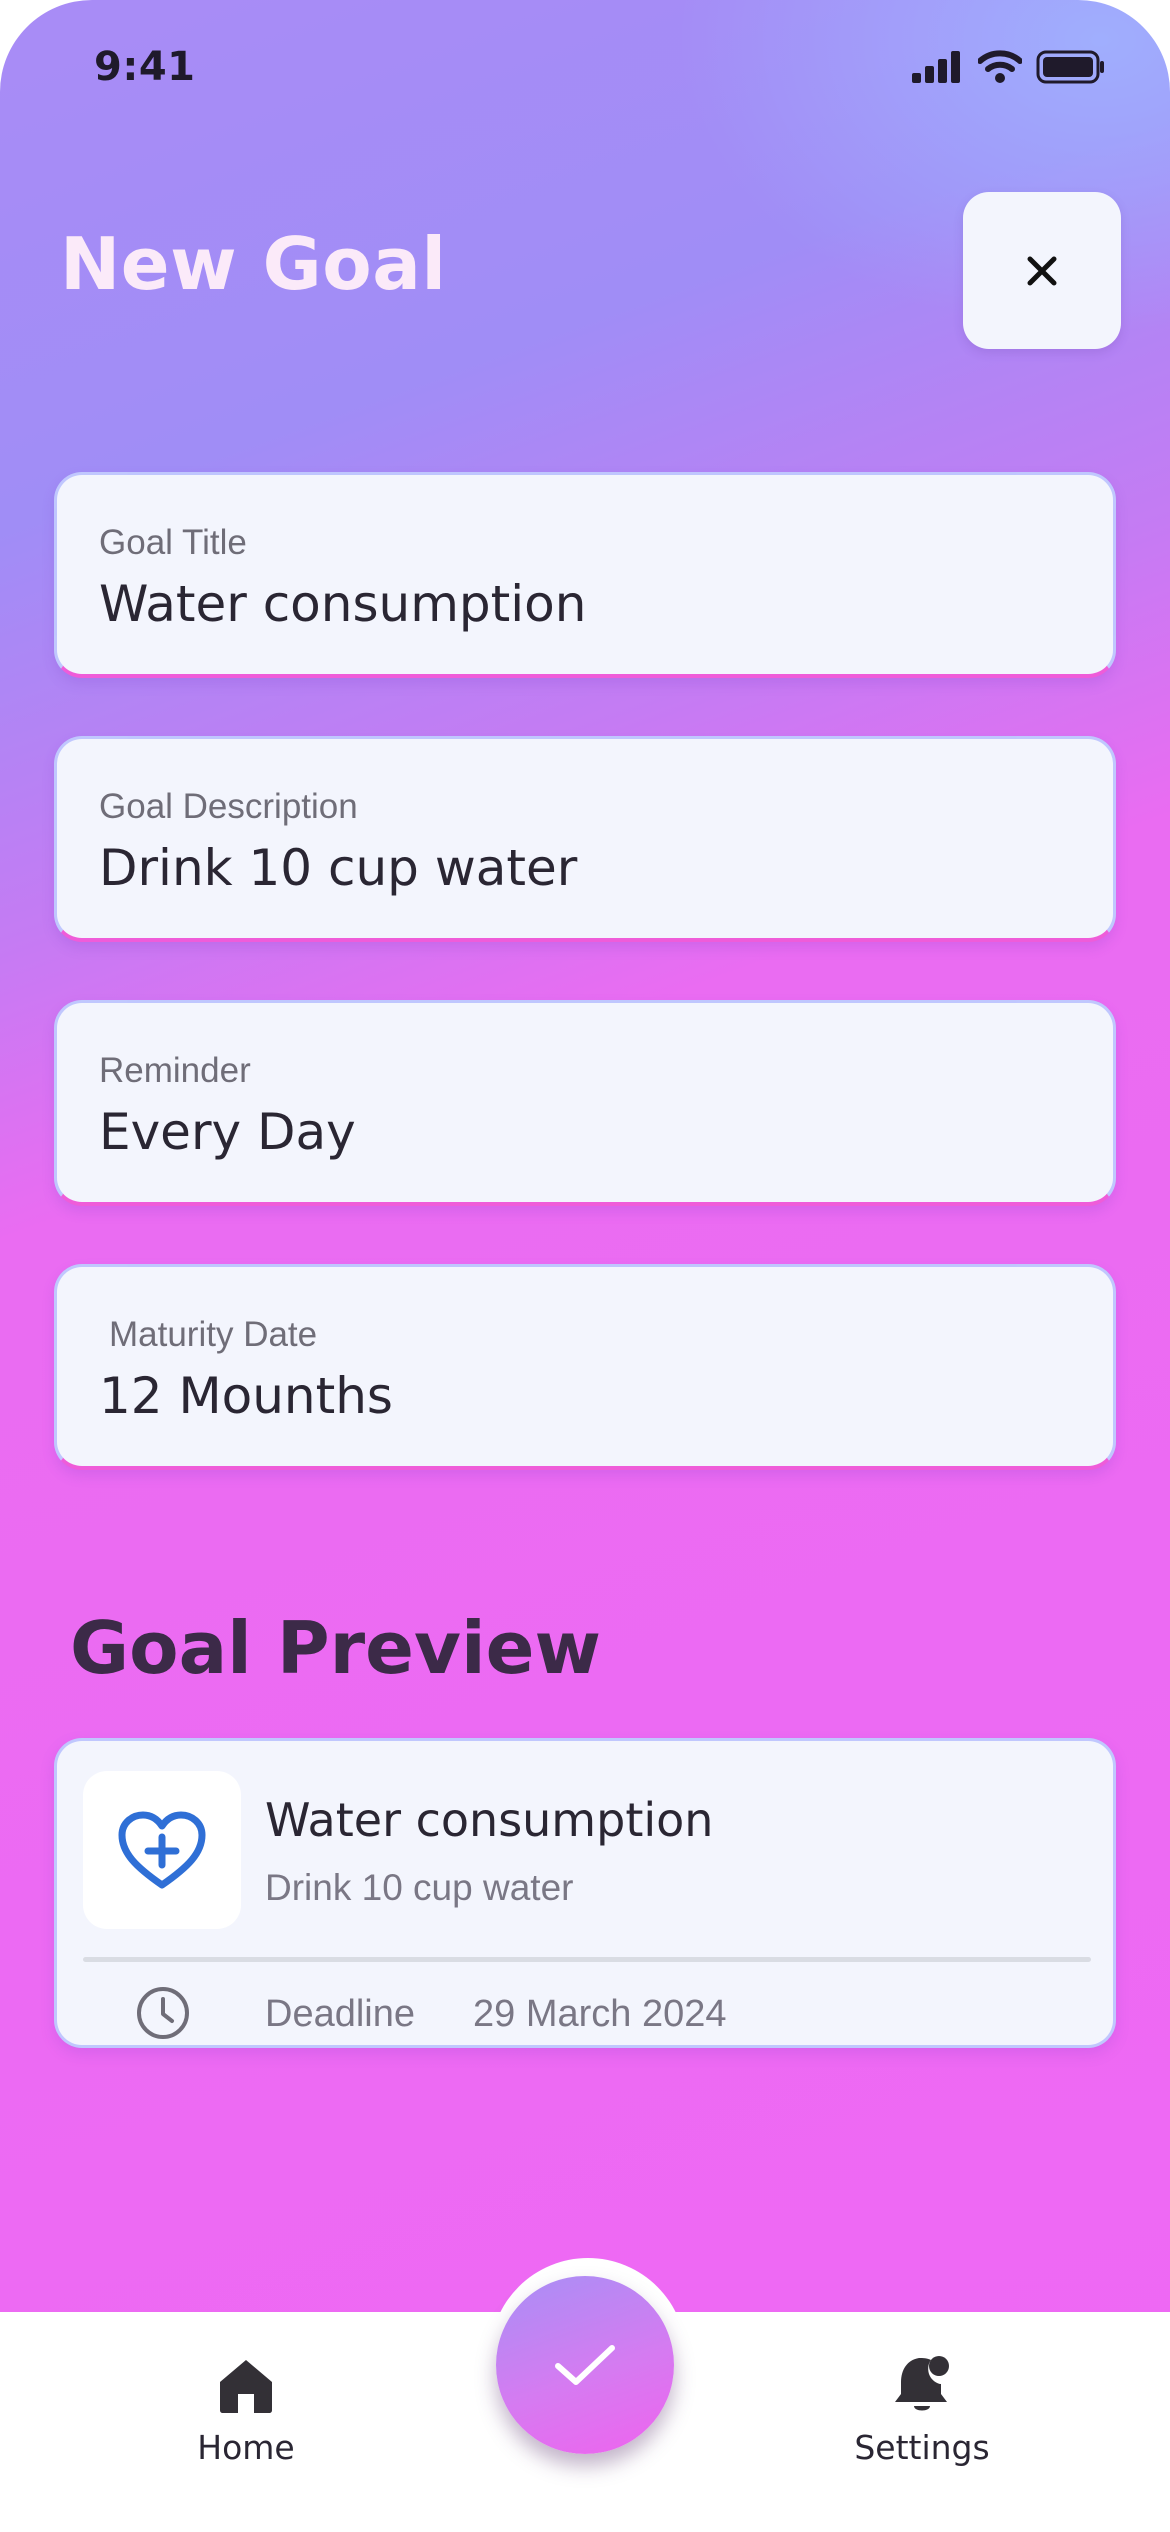 The image size is (1170, 2532). Describe the element at coordinates (175, 1070) in the screenshot. I see `field-label: Reminder` at that location.